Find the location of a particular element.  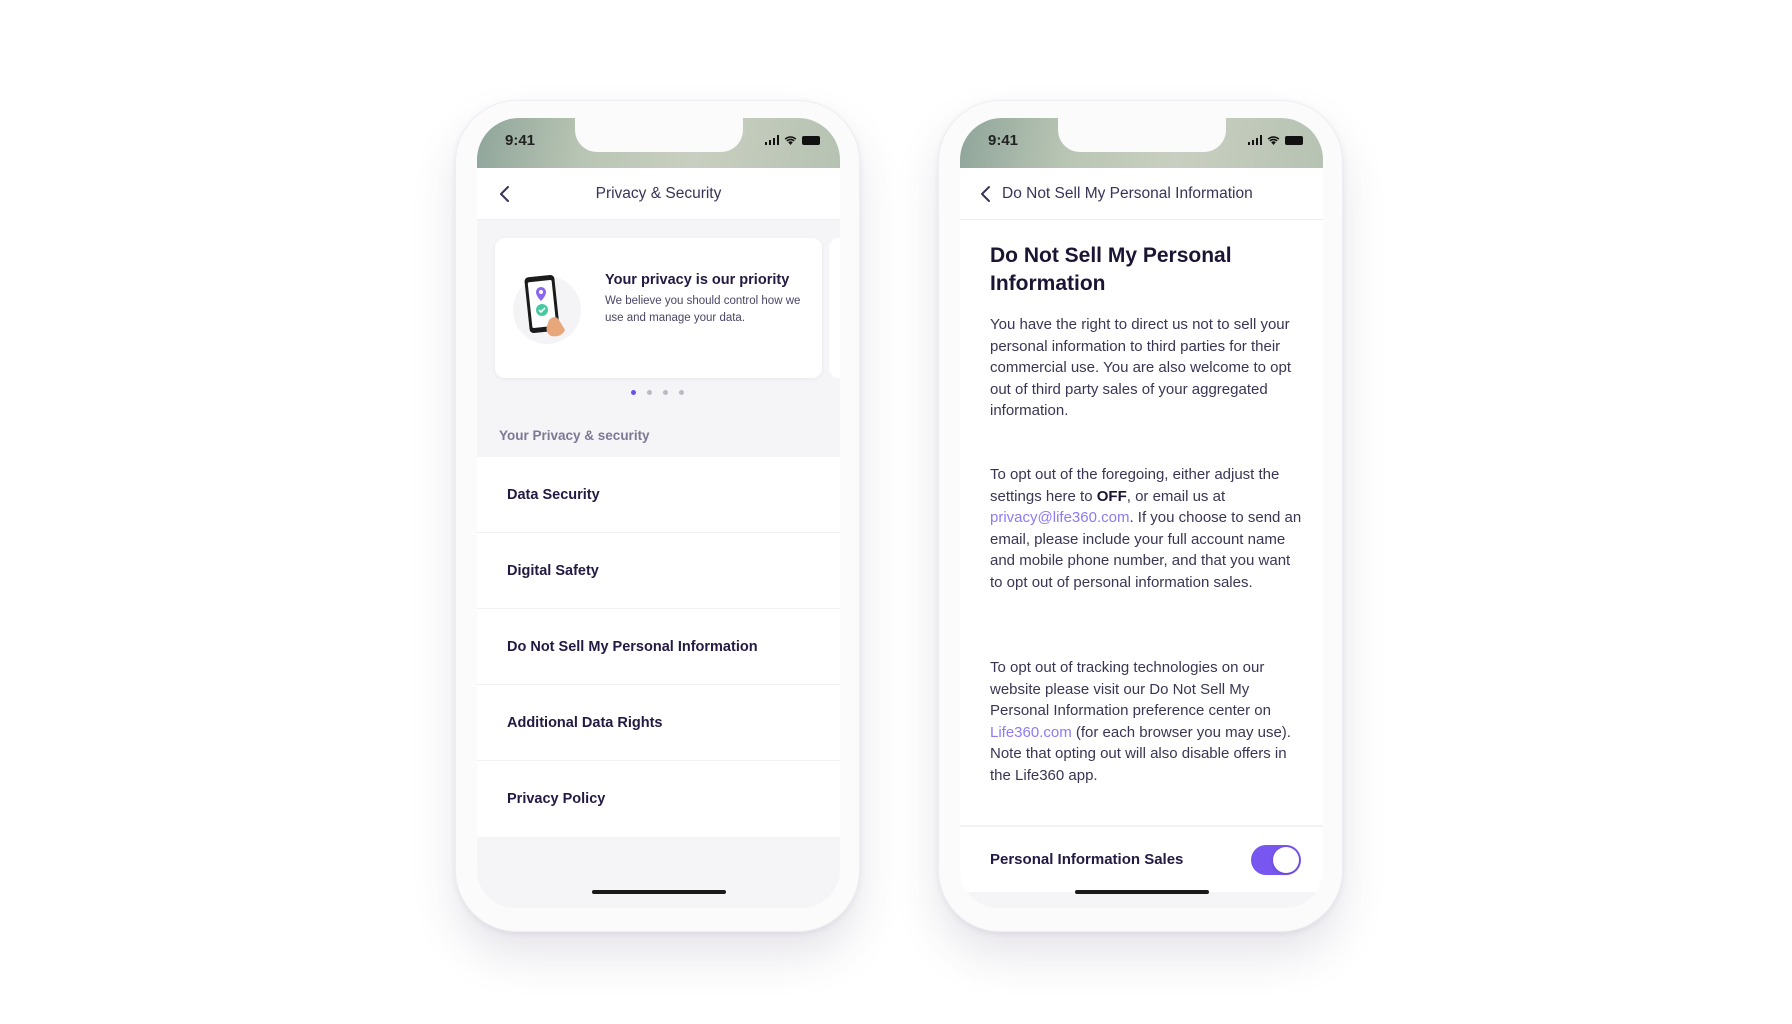

navbar: Privacy & Security is located at coordinates (658, 194).